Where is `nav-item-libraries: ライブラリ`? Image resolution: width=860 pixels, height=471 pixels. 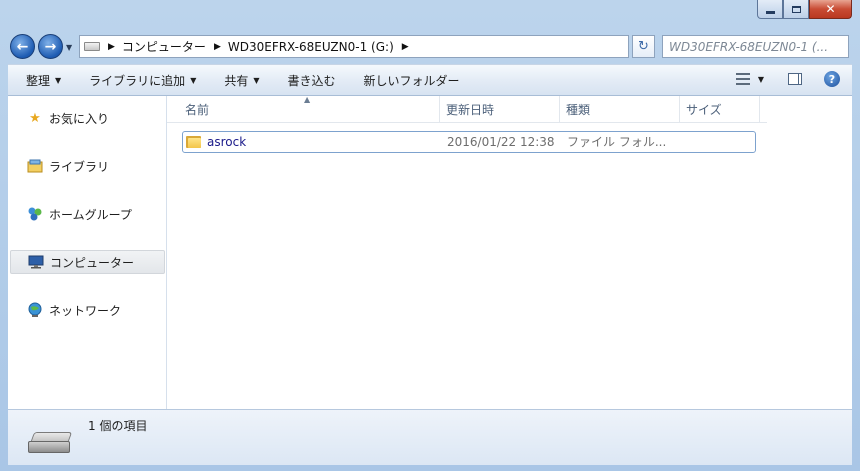
nav-item-libraries: ライブラリ is located at coordinates (87, 166).